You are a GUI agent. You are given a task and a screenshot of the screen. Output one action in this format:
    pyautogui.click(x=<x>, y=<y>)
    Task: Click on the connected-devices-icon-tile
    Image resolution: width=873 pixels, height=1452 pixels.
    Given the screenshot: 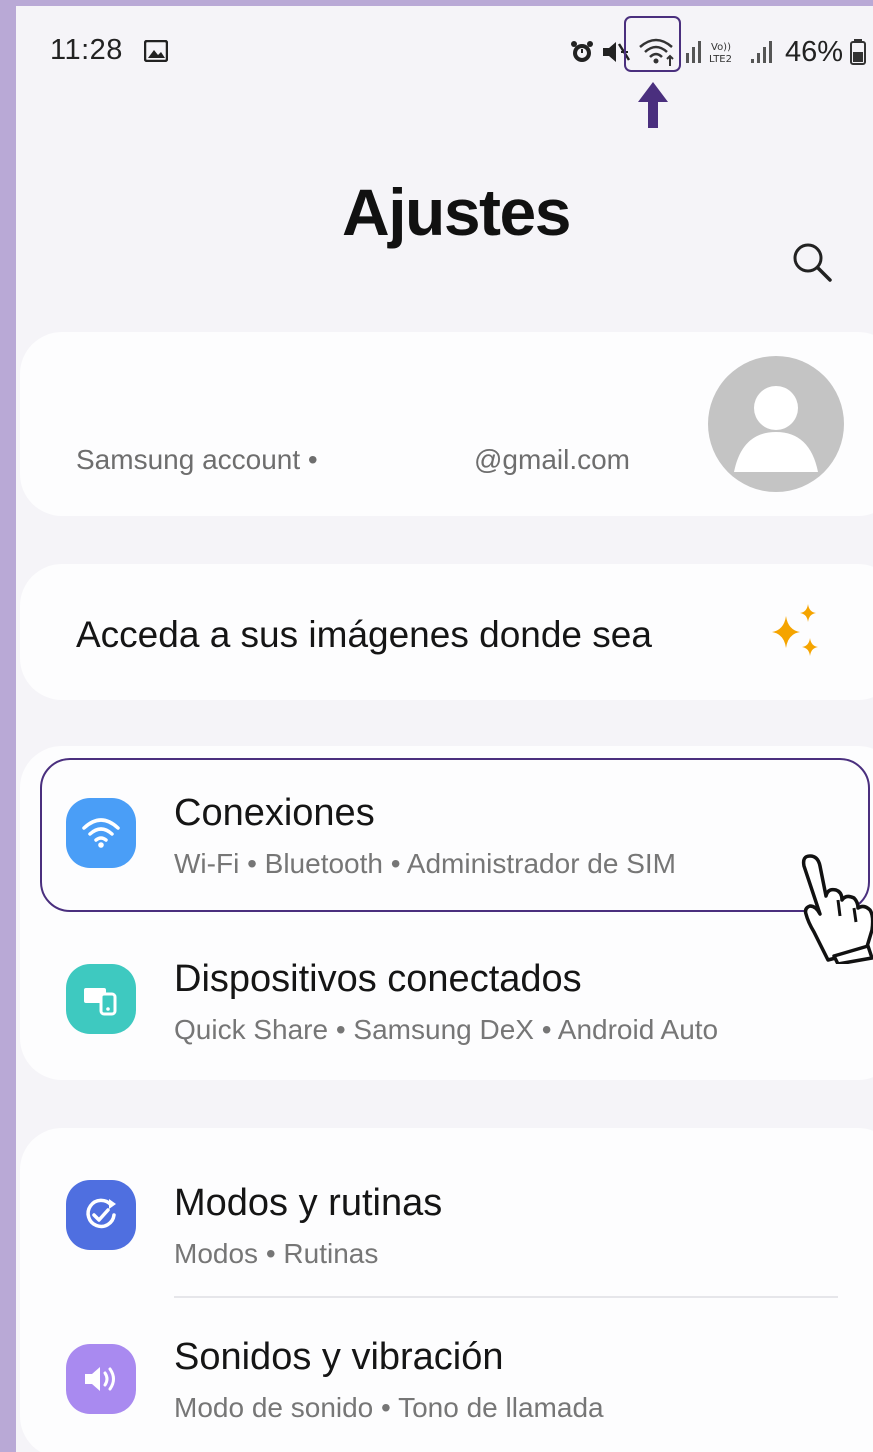 What is the action you would take?
    pyautogui.click(x=101, y=999)
    